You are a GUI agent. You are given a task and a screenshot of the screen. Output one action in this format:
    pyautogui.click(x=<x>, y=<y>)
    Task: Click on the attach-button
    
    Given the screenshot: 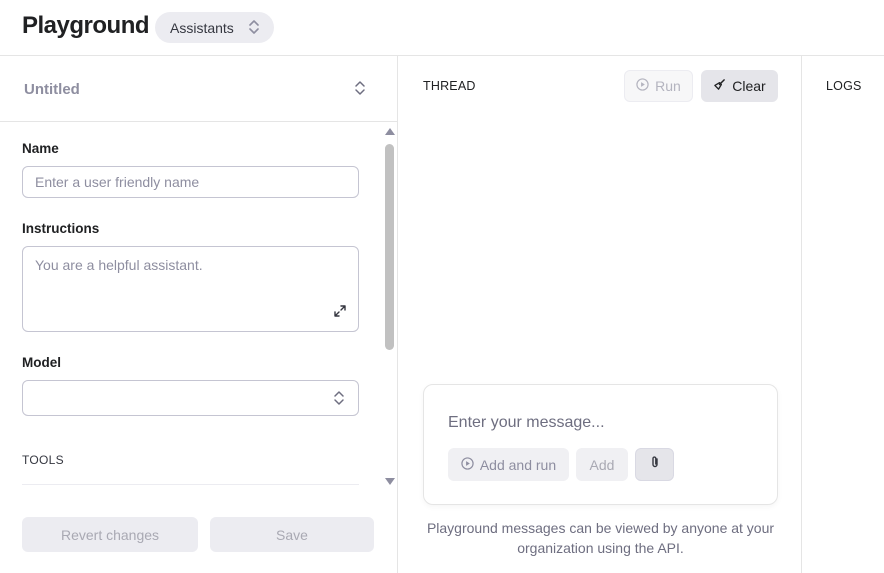 What is the action you would take?
    pyautogui.click(x=654, y=464)
    